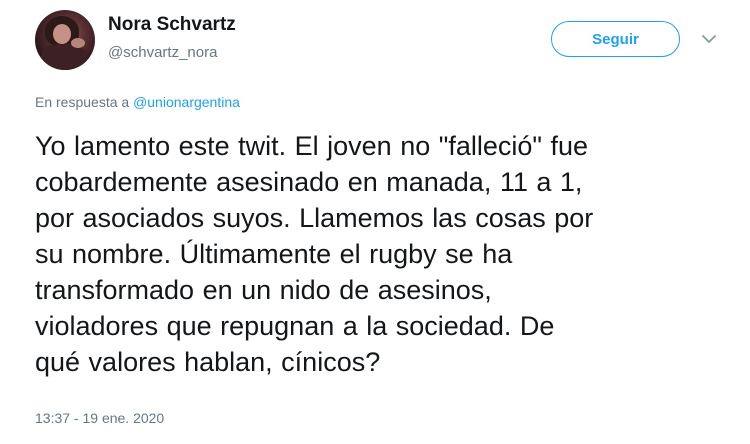 The image size is (750, 444). What do you see at coordinates (62, 34) in the screenshot?
I see `avatar-face` at bounding box center [62, 34].